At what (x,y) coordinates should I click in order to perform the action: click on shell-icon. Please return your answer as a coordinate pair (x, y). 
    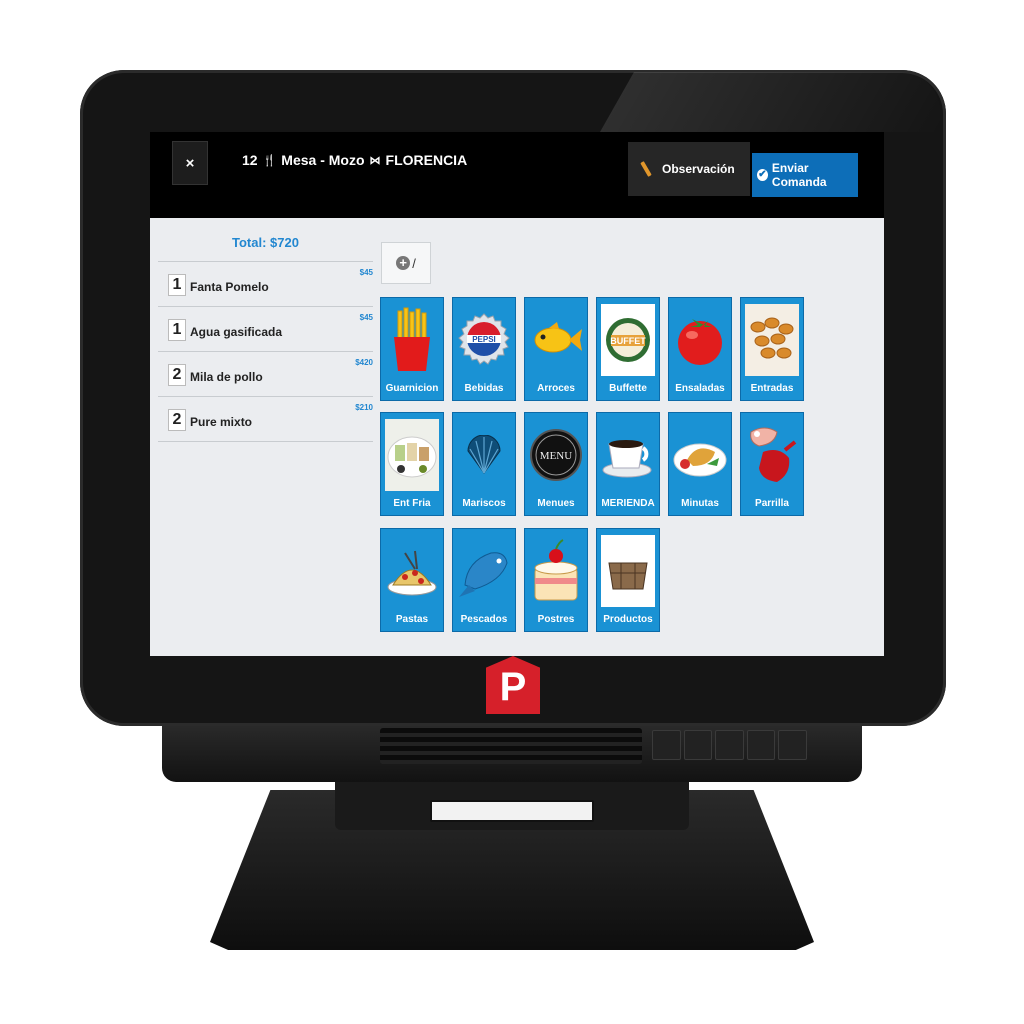
    Looking at the image, I should click on (484, 455).